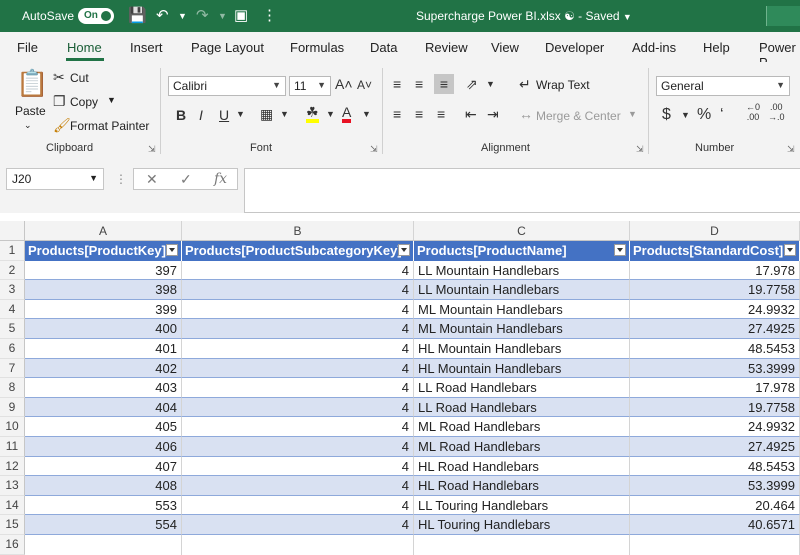  I want to click on row-header: 11, so click(12, 447).